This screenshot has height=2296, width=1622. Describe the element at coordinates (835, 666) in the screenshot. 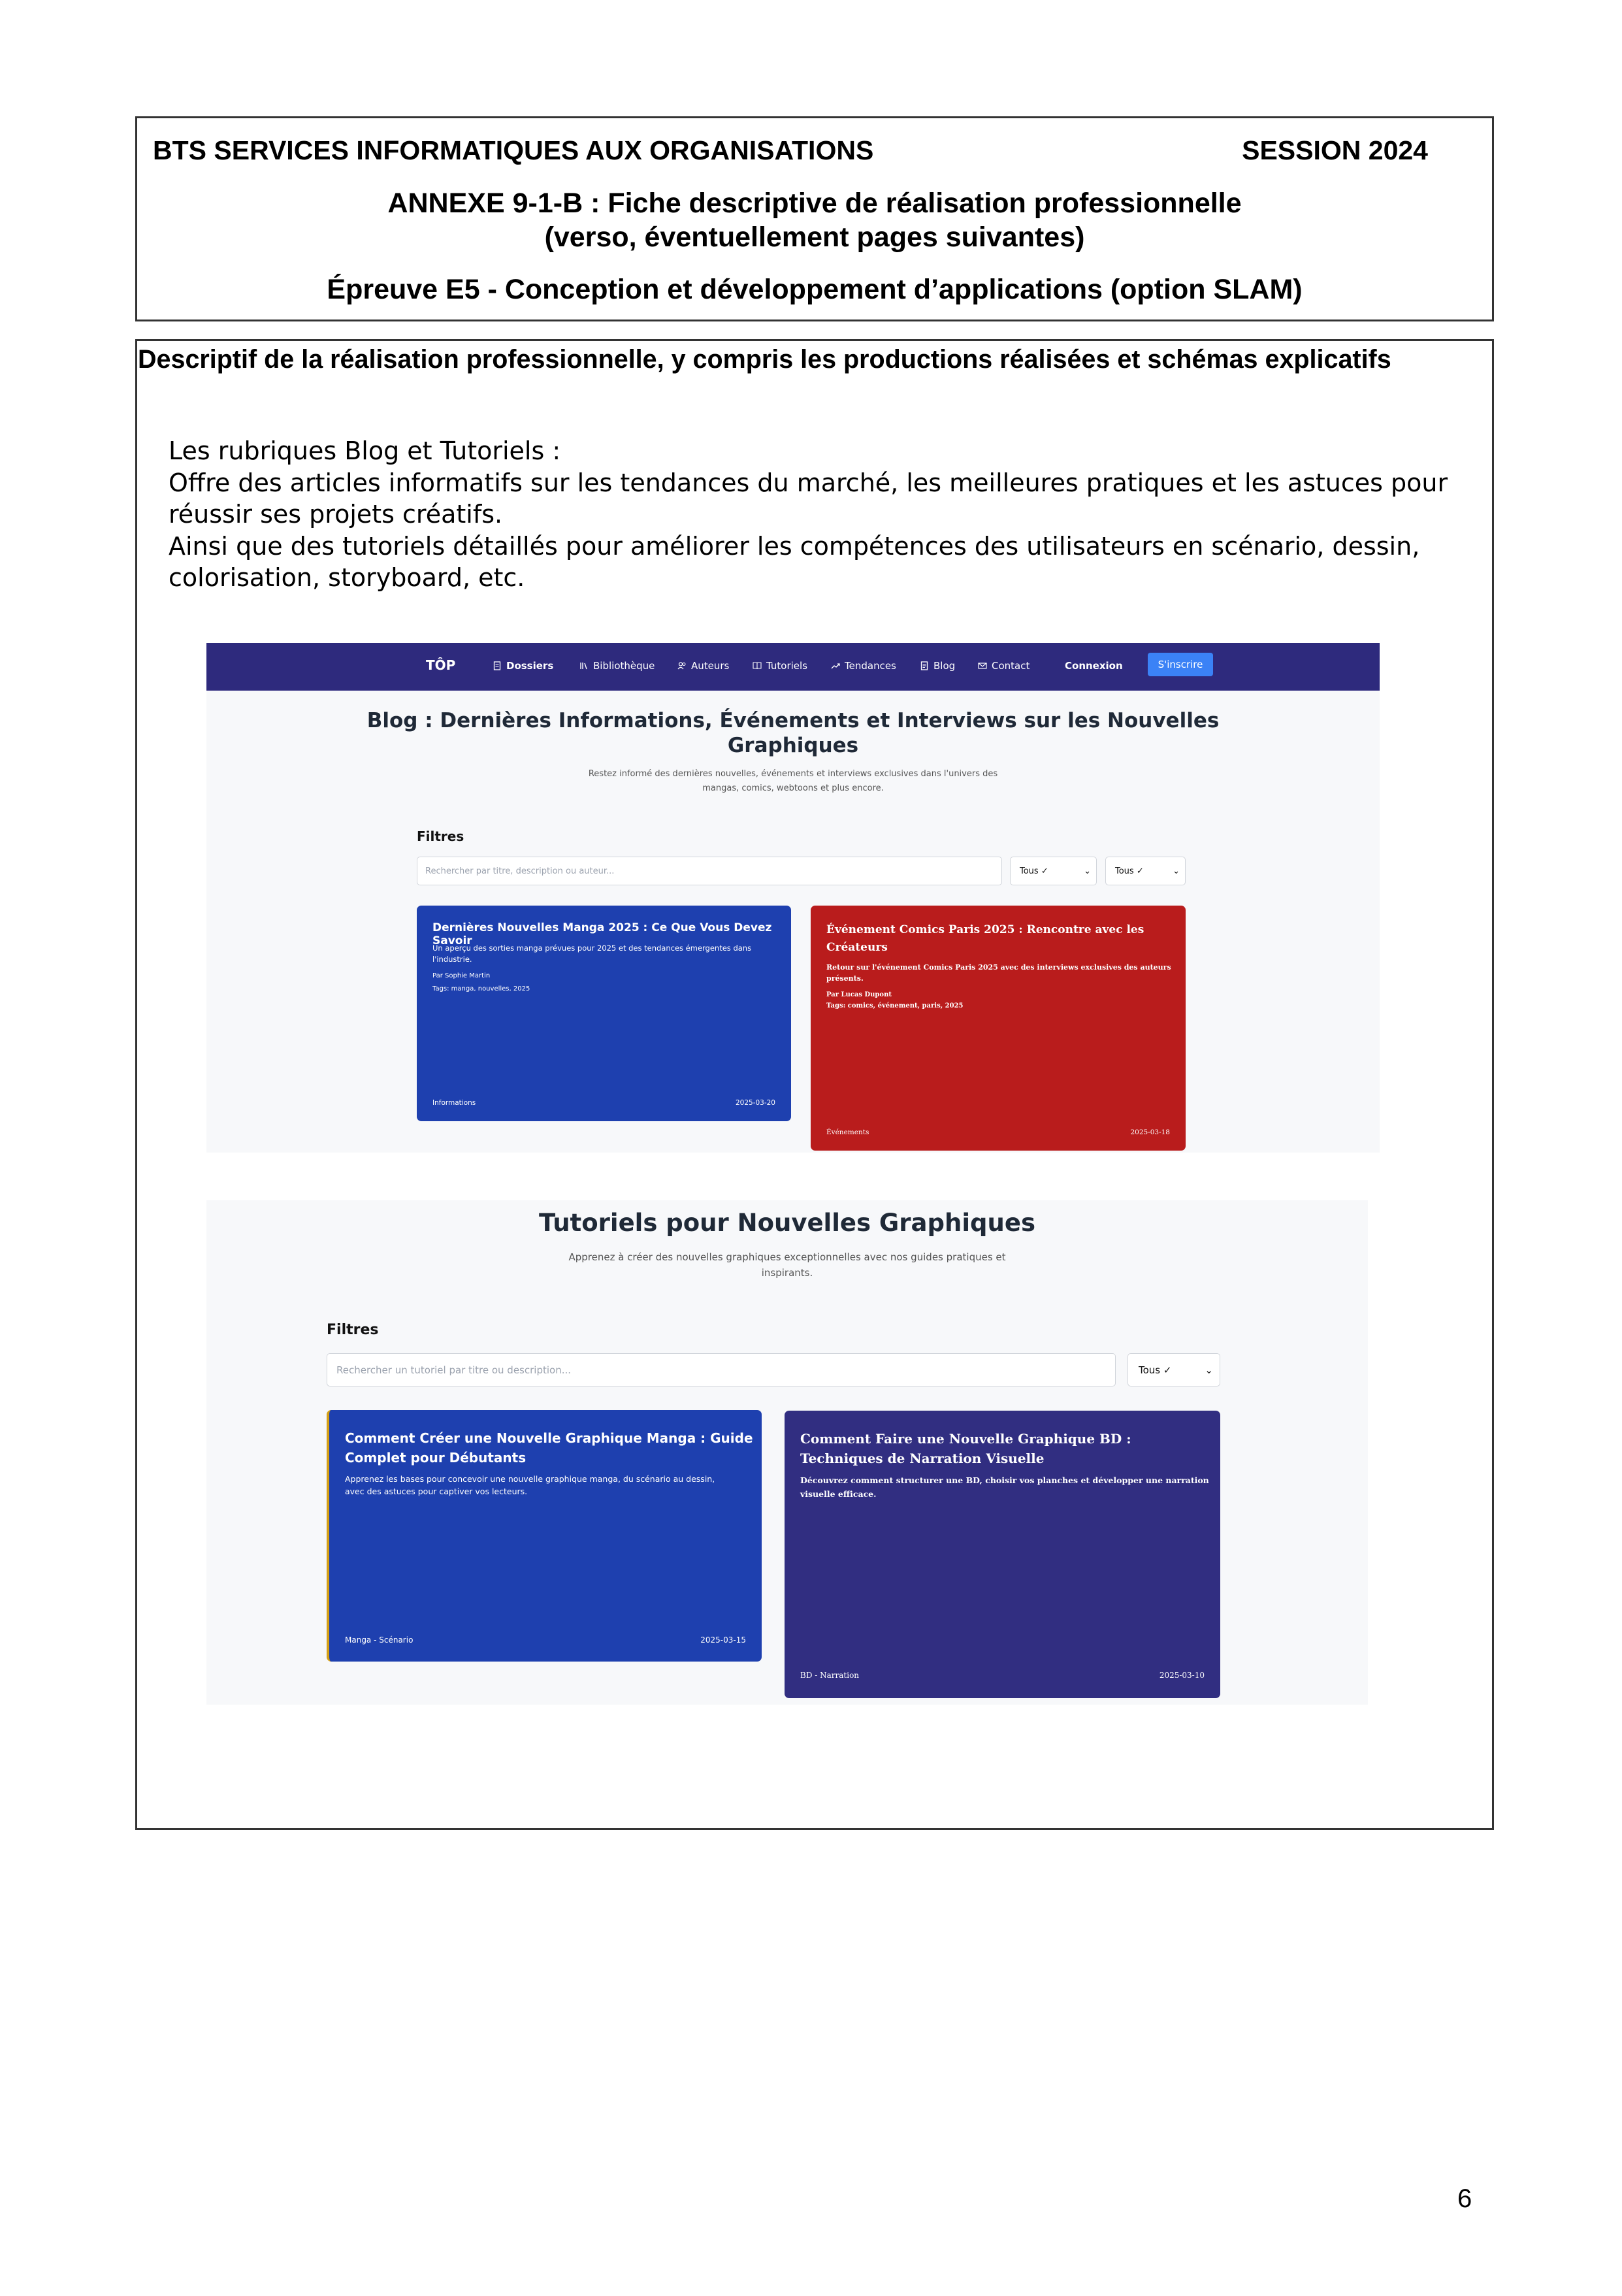

I see `trending-icon` at that location.